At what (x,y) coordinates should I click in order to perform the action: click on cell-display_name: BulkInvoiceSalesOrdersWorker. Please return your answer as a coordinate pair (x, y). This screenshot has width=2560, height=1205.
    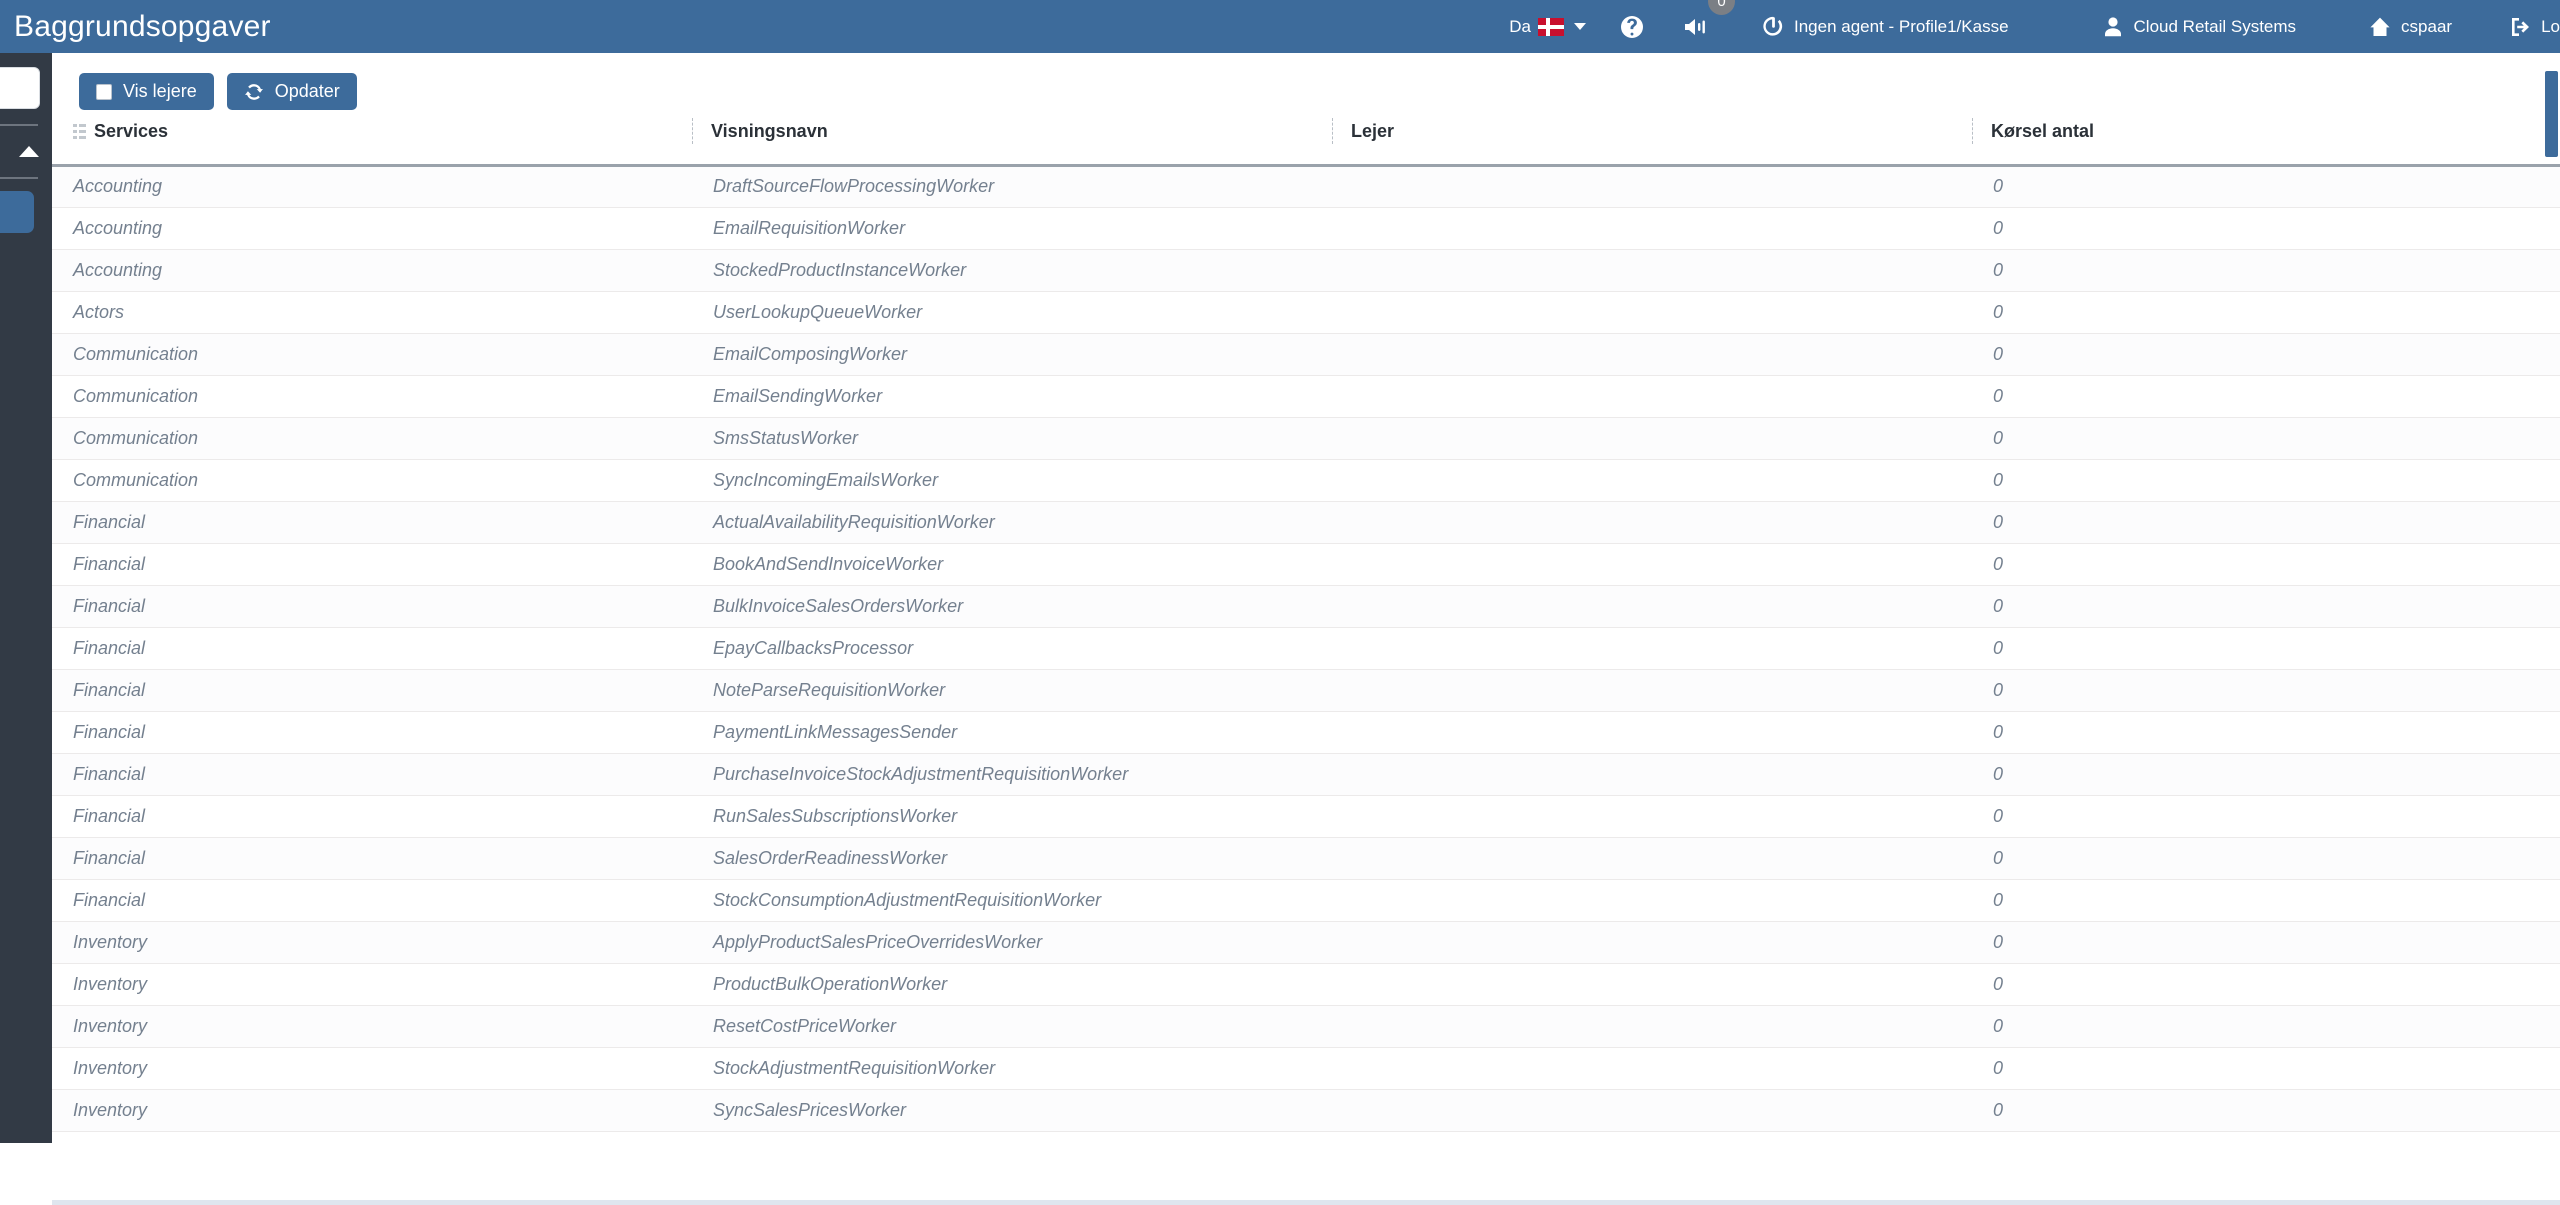
    Looking at the image, I should click on (1012, 606).